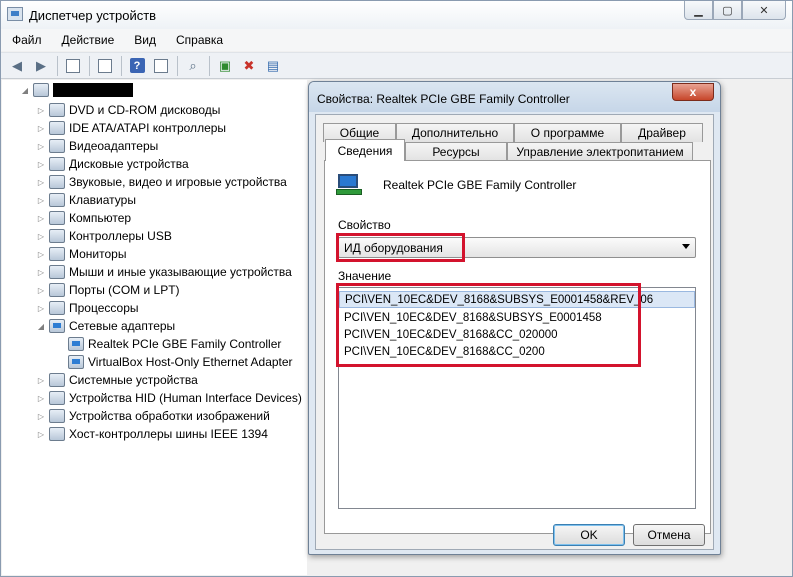 Image resolution: width=793 pixels, height=577 pixels. Describe the element at coordinates (148, 128) in the screenshot. I see `tree-item-label: IDE ATA/ATAPI контроллеры` at that location.